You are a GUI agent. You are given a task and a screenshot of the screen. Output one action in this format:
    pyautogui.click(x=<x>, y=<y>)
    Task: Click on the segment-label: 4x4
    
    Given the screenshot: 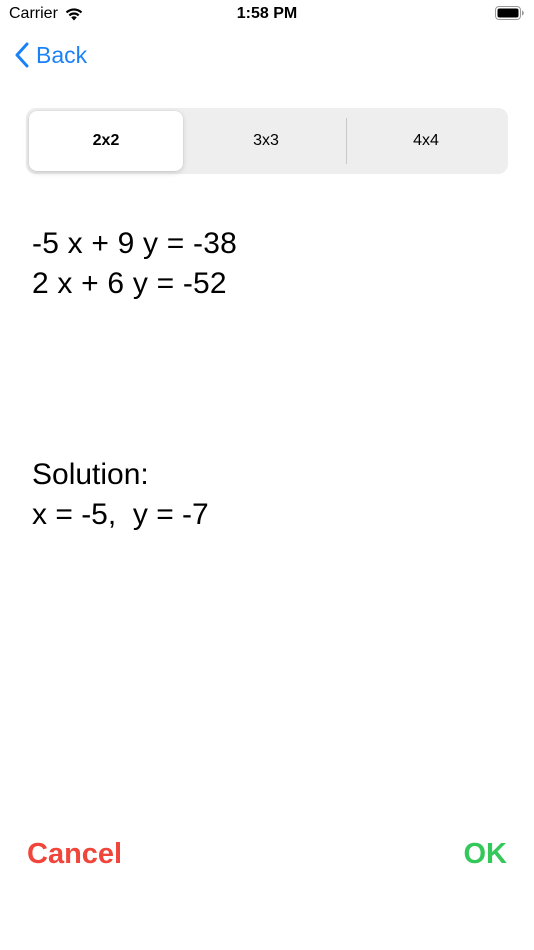 What is the action you would take?
    pyautogui.click(x=426, y=140)
    